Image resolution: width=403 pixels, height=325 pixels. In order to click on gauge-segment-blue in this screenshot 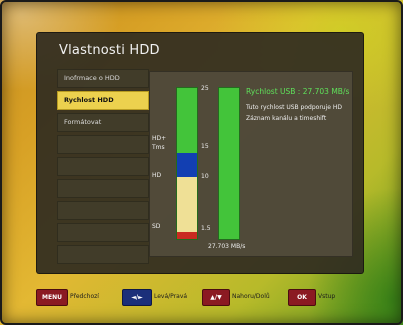, I will do `click(187, 165)`.